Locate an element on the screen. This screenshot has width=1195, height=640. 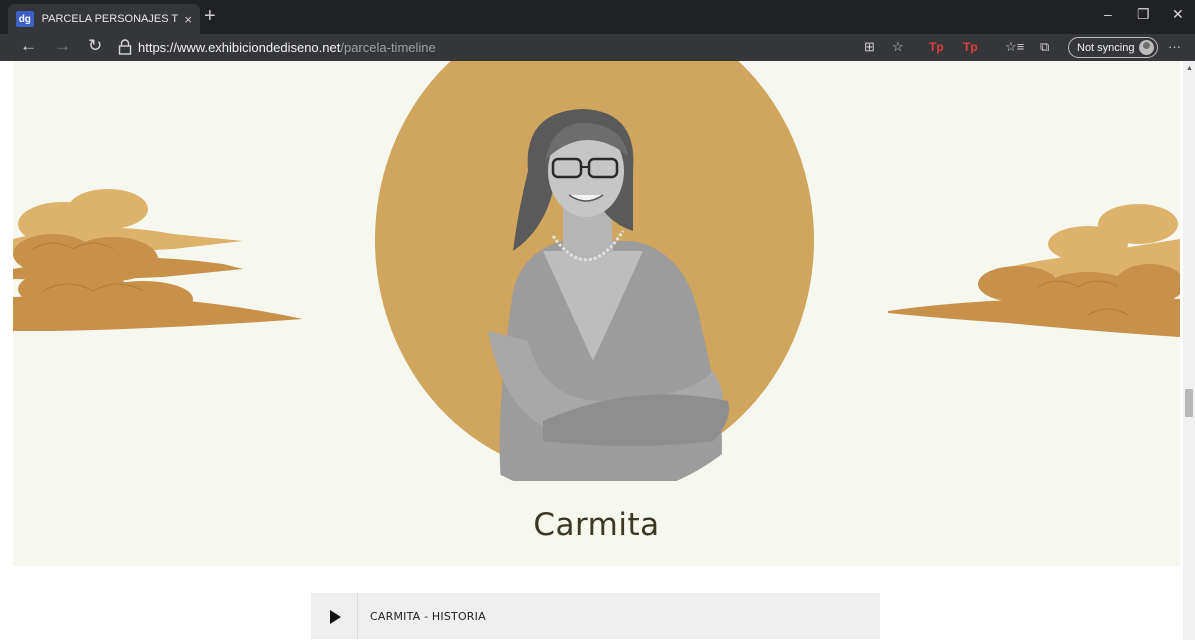
restore-button: ❐ is located at coordinates (1143, 14).